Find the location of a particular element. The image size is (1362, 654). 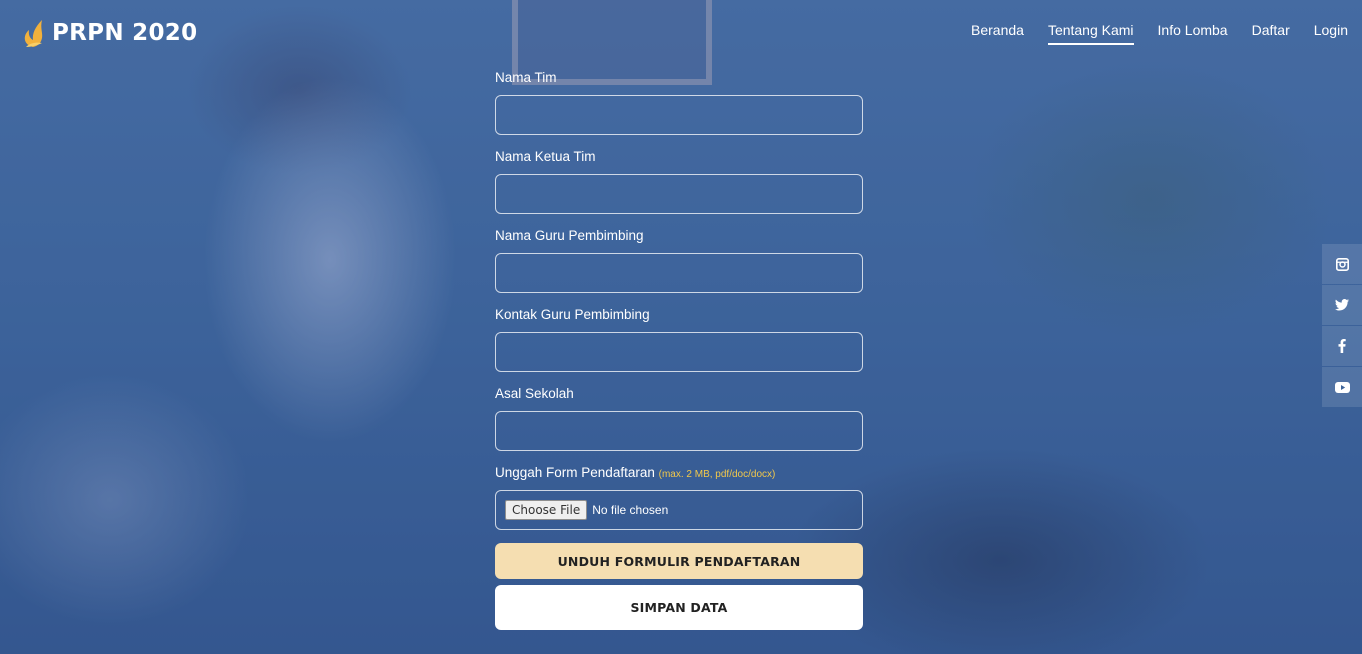

twitter-icon is located at coordinates (1342, 305).